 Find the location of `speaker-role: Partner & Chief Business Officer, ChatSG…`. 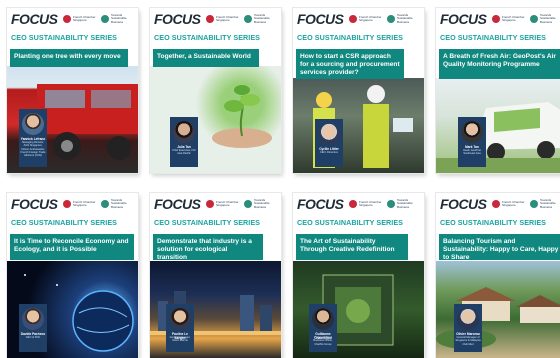

speaker-role: Partner & Chief Business Officer, ChatSG… is located at coordinates (323, 341).